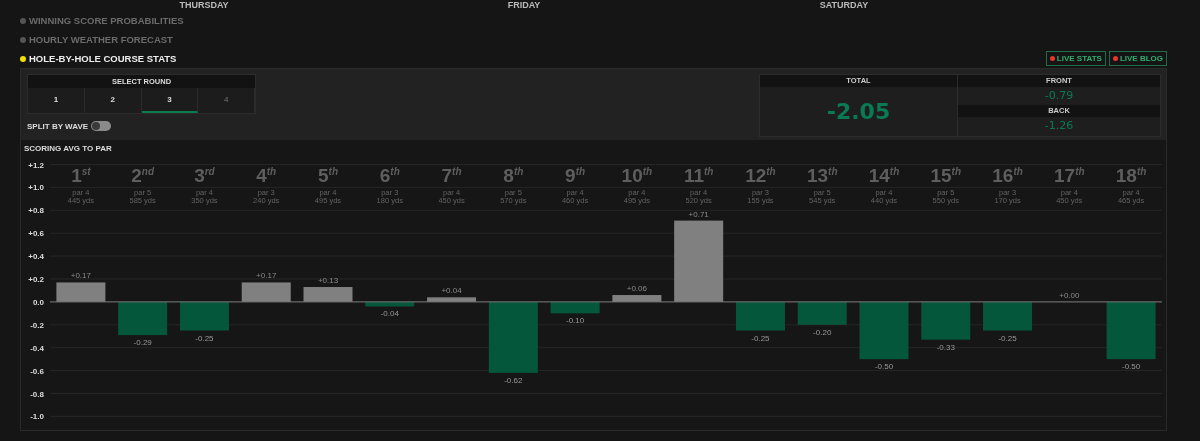 The width and height of the screenshot is (1200, 441). I want to click on live-link: LIVE STATS, so click(1075, 58).